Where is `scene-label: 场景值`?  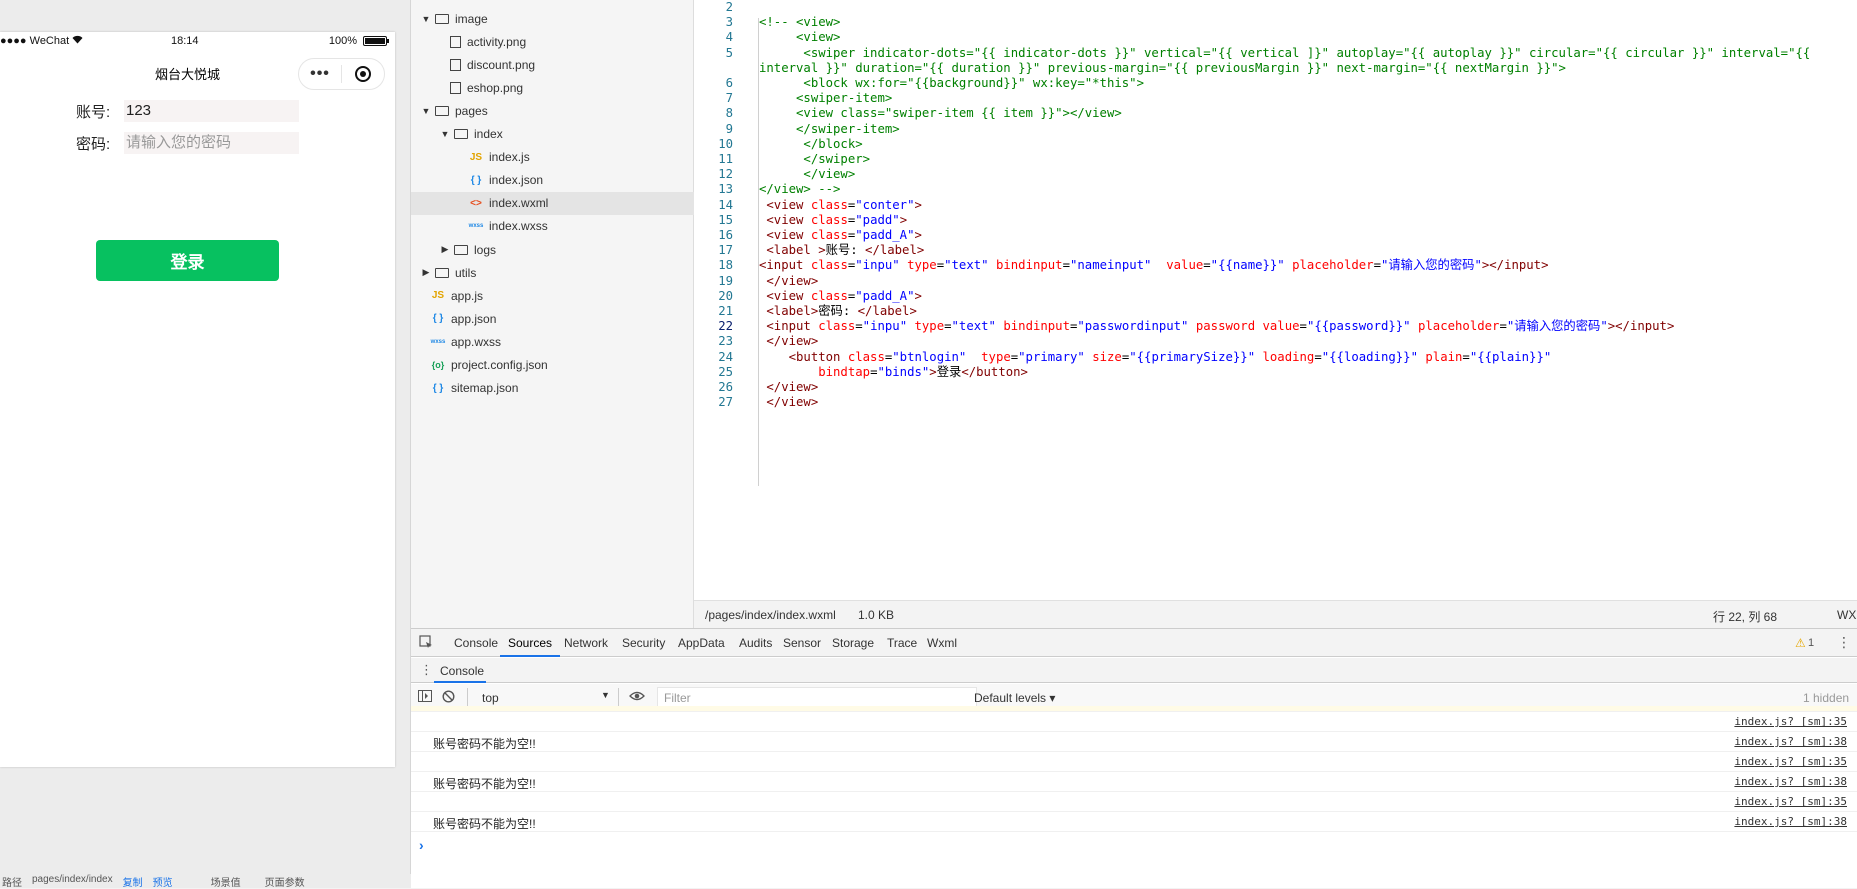
scene-label: 场景值 is located at coordinates (226, 881).